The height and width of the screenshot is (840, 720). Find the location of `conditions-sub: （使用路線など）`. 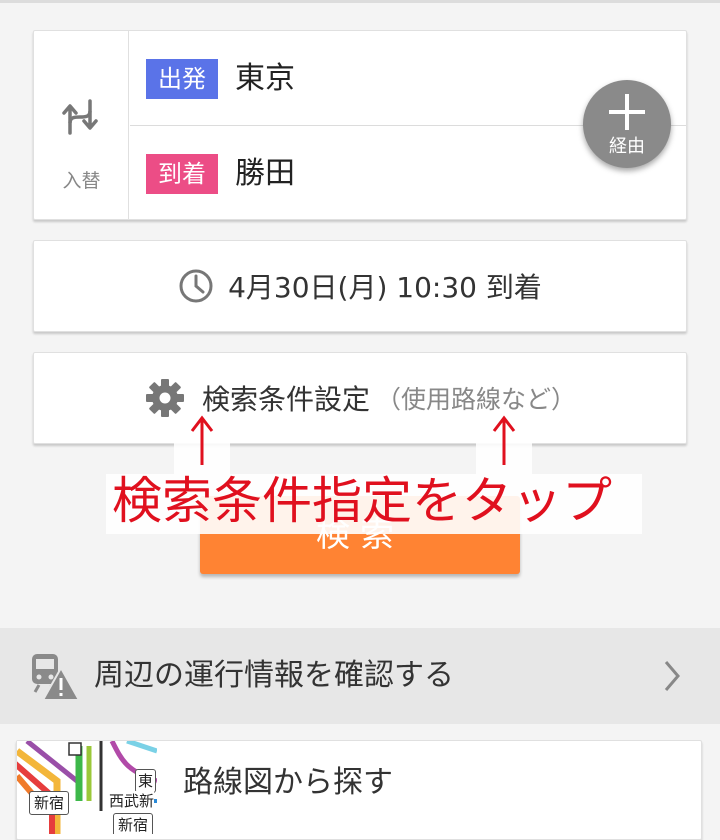

conditions-sub: （使用路線など） is located at coordinates (476, 399).